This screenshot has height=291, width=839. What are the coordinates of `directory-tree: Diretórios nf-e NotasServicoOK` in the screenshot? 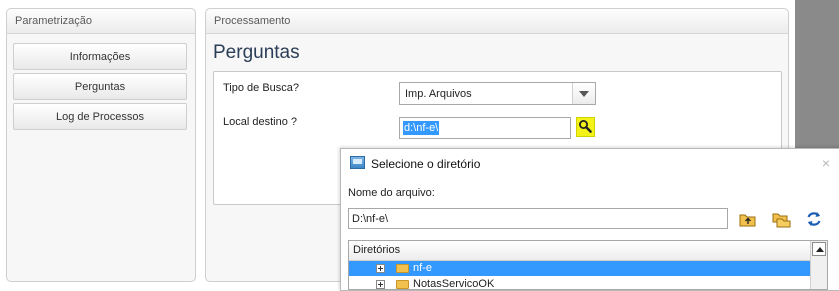 It's located at (588, 265).